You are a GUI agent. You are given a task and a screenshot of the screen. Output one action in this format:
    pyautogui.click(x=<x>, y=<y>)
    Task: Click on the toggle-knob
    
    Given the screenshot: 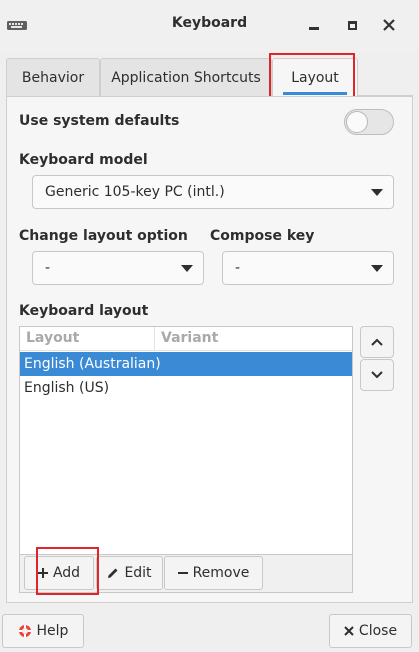 What is the action you would take?
    pyautogui.click(x=357, y=122)
    